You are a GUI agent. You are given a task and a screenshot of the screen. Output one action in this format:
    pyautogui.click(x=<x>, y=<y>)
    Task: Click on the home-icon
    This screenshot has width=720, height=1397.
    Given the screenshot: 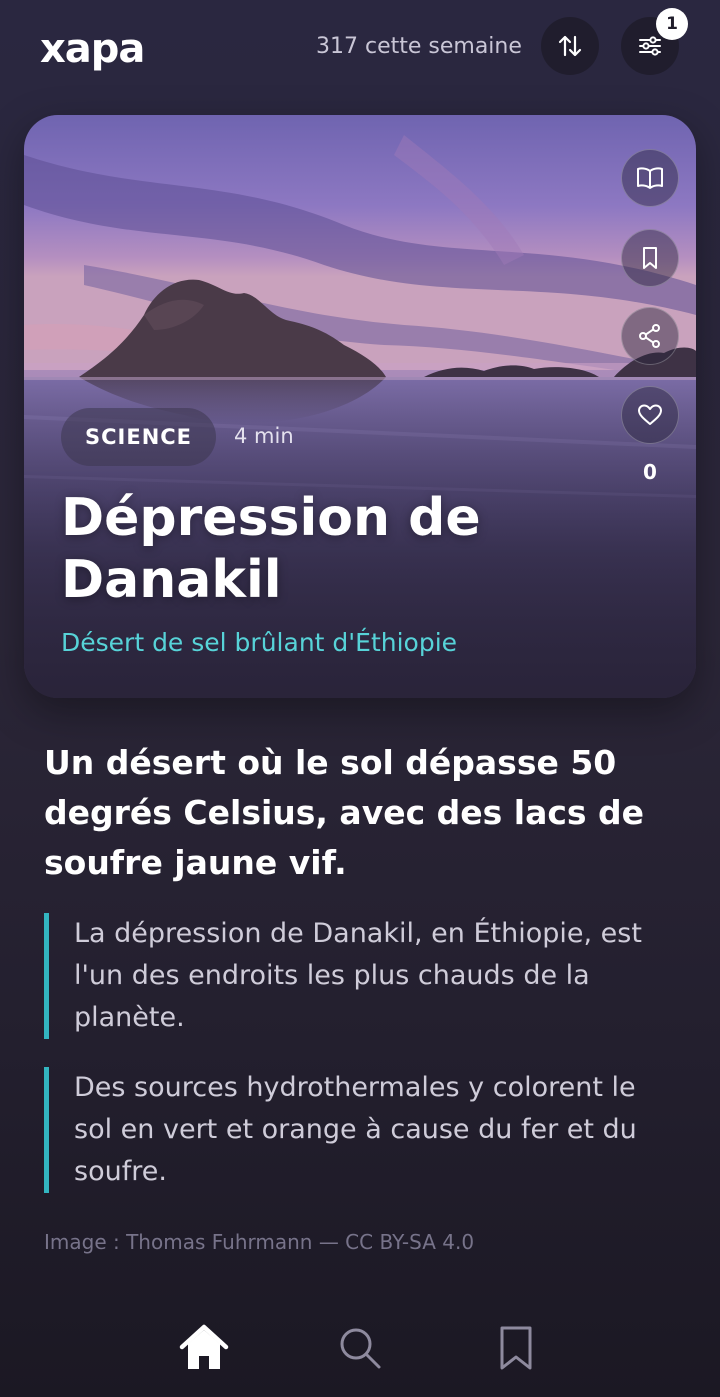 What is the action you would take?
    pyautogui.click(x=204, y=1348)
    